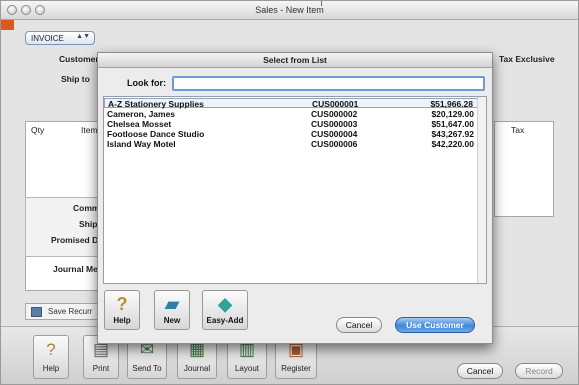 This screenshot has height=385, width=579. What do you see at coordinates (101, 368) in the screenshot?
I see `print-label: Print` at bounding box center [101, 368].